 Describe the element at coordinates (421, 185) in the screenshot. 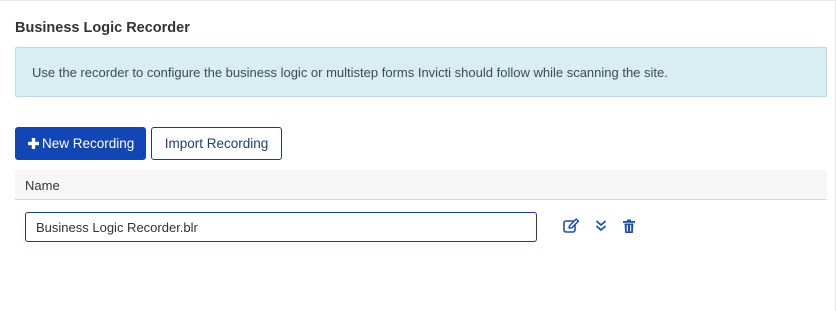

I see `table-header: Name` at that location.